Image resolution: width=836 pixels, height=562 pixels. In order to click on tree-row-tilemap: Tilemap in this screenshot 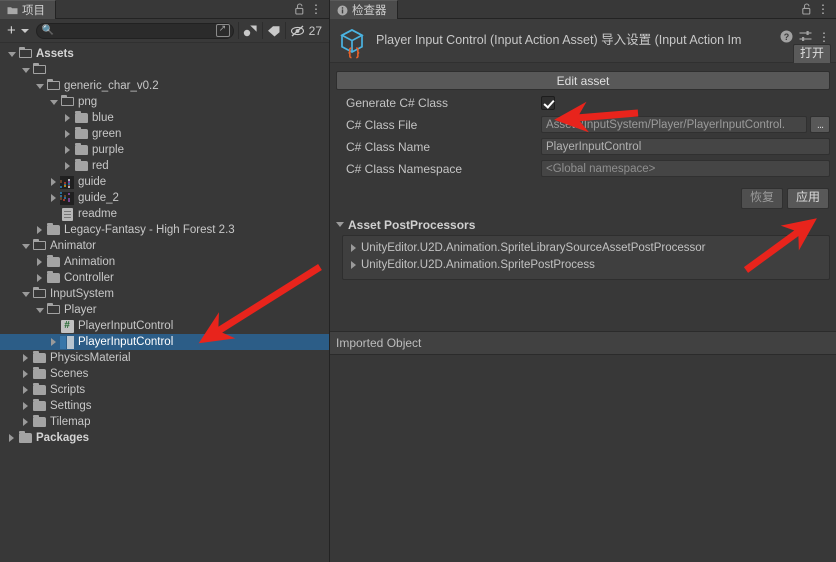, I will do `click(164, 422)`.